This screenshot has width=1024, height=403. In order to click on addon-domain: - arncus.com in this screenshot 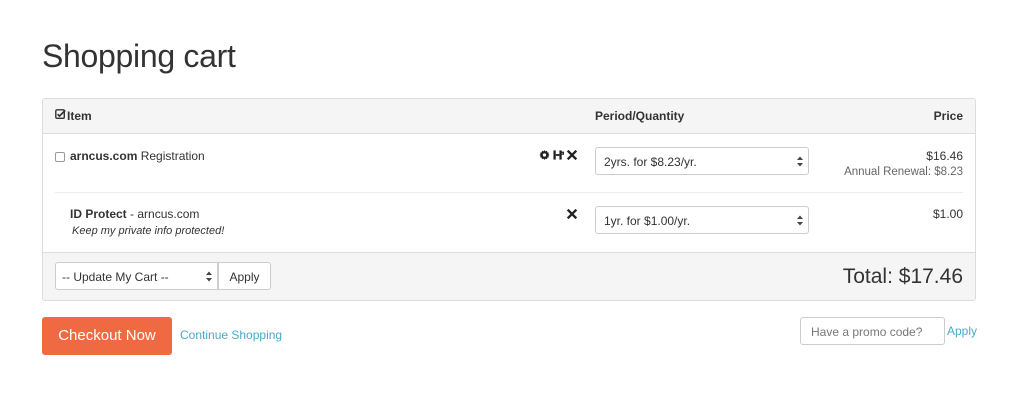, I will do `click(163, 214)`.